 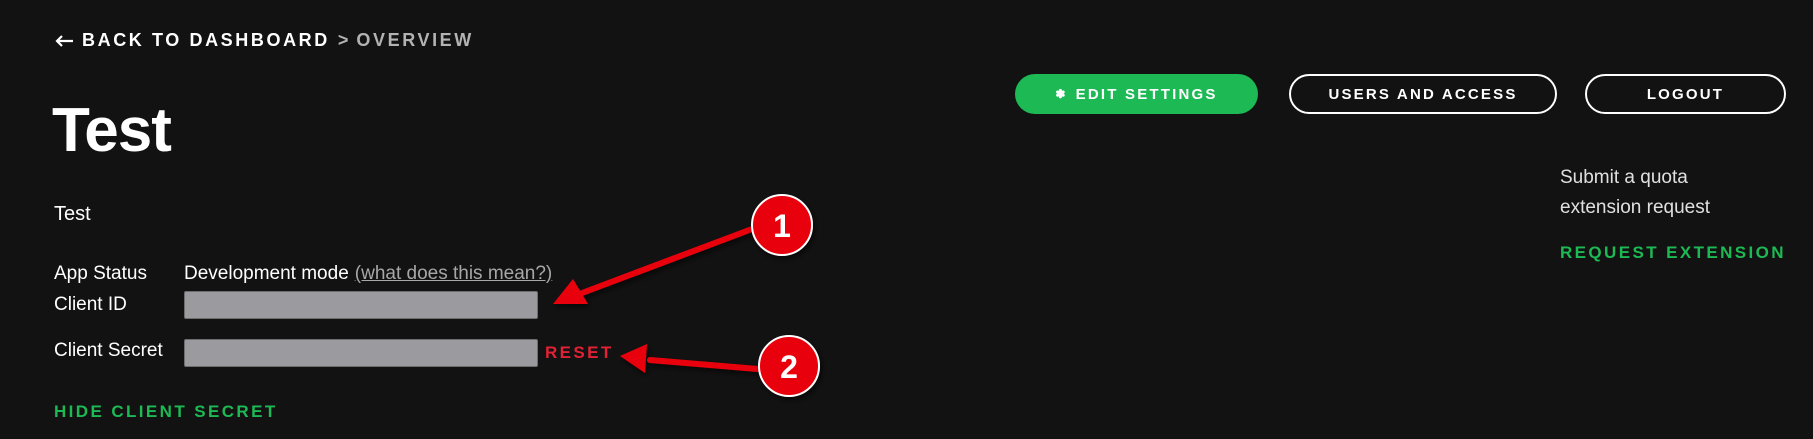 What do you see at coordinates (1635, 192) in the screenshot?
I see `quota-extension-text: Submit a quota extension request` at bounding box center [1635, 192].